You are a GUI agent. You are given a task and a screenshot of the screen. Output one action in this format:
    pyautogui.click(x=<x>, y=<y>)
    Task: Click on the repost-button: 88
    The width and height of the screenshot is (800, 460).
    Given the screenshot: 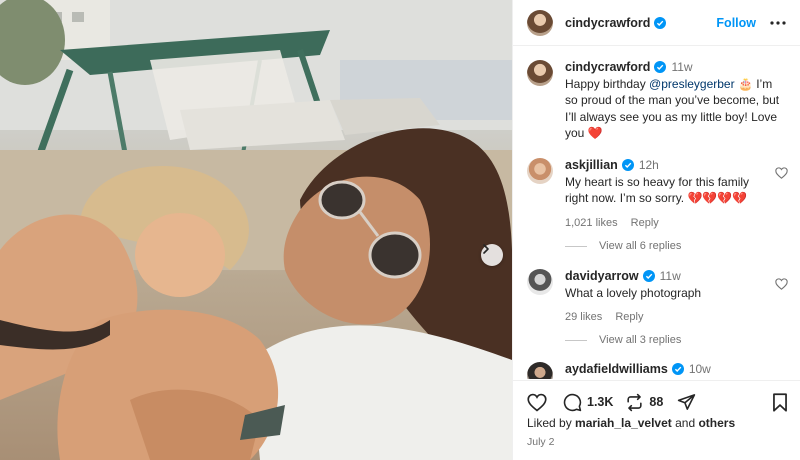 What is the action you would take?
    pyautogui.click(x=644, y=402)
    